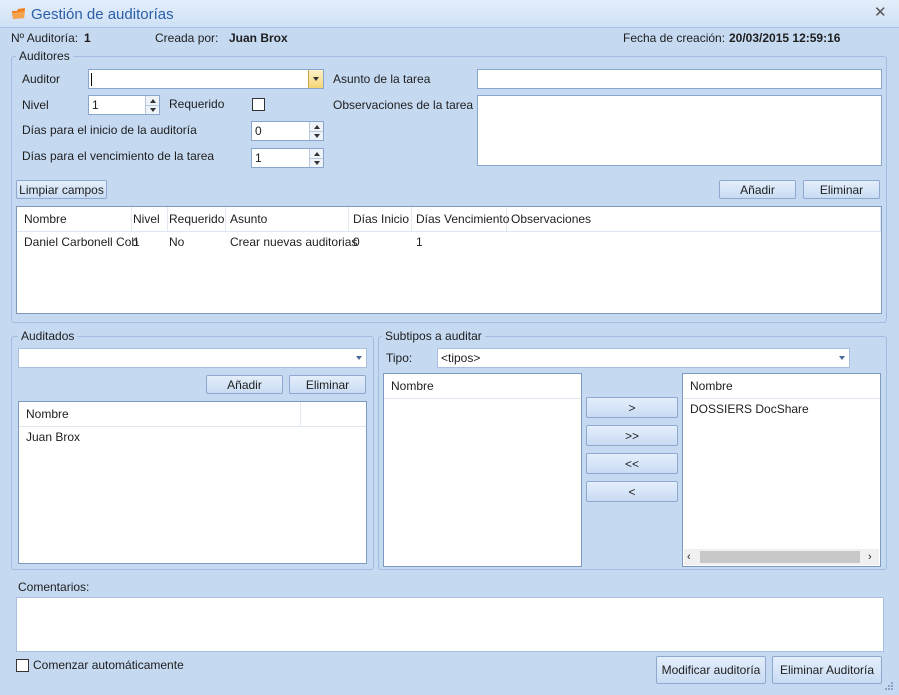  What do you see at coordinates (482, 470) in the screenshot?
I see `subtipos-available-list: Nombre` at bounding box center [482, 470].